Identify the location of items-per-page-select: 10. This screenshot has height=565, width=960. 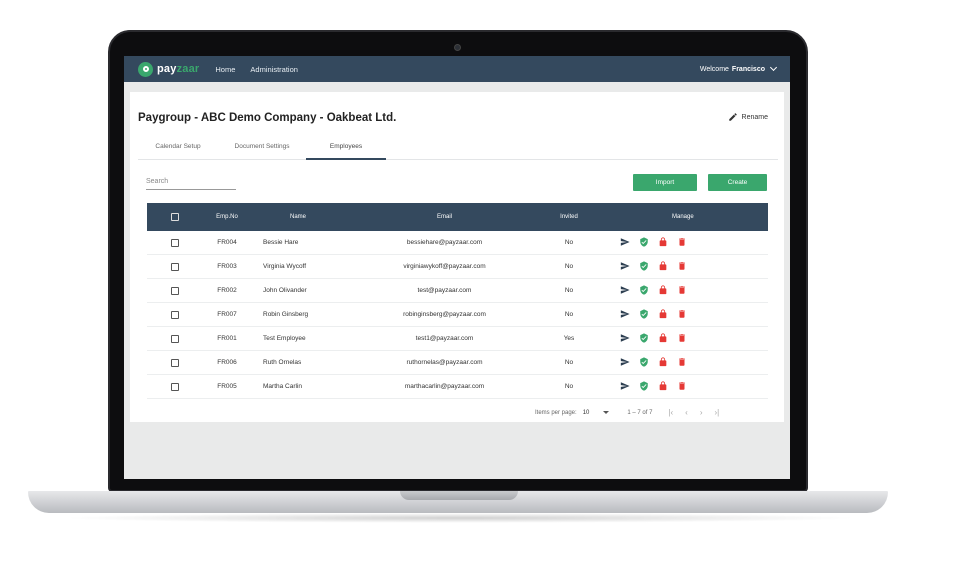
(586, 413).